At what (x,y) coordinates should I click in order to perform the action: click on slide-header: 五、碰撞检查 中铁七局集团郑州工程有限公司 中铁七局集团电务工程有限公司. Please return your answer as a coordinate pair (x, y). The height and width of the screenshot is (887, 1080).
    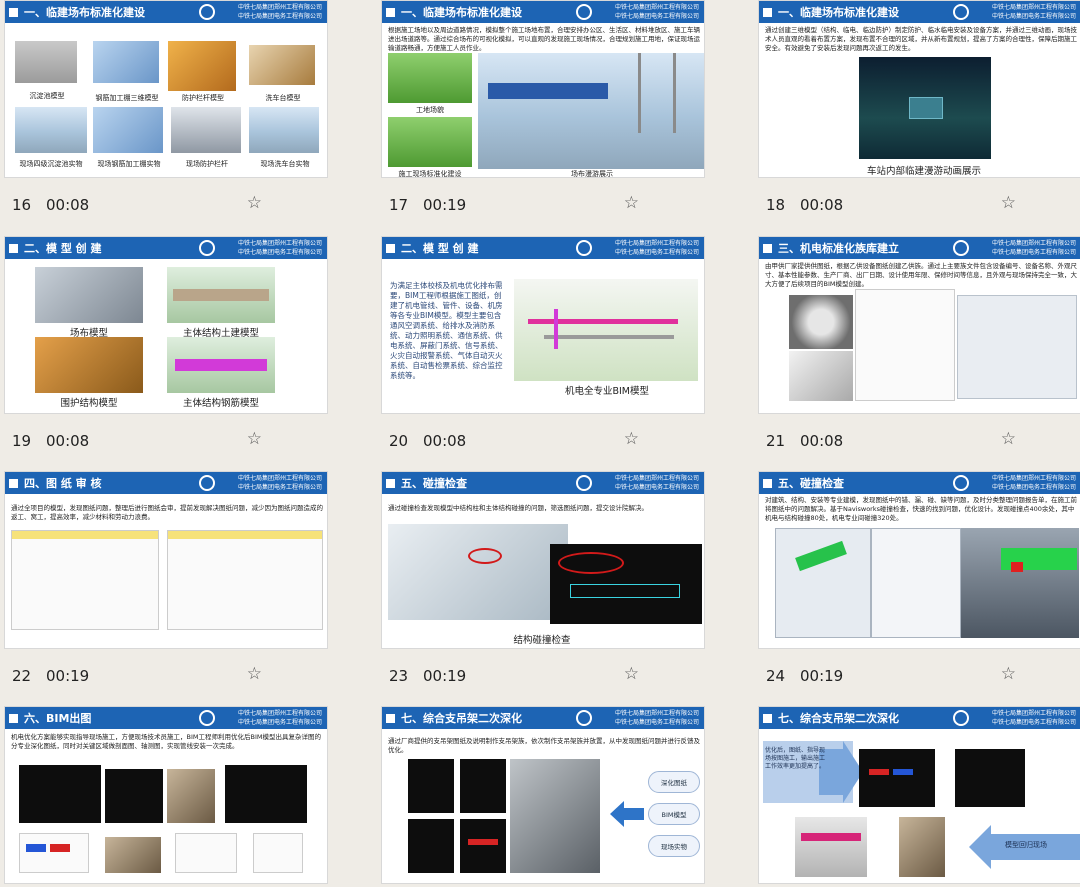
    Looking at the image, I should click on (919, 483).